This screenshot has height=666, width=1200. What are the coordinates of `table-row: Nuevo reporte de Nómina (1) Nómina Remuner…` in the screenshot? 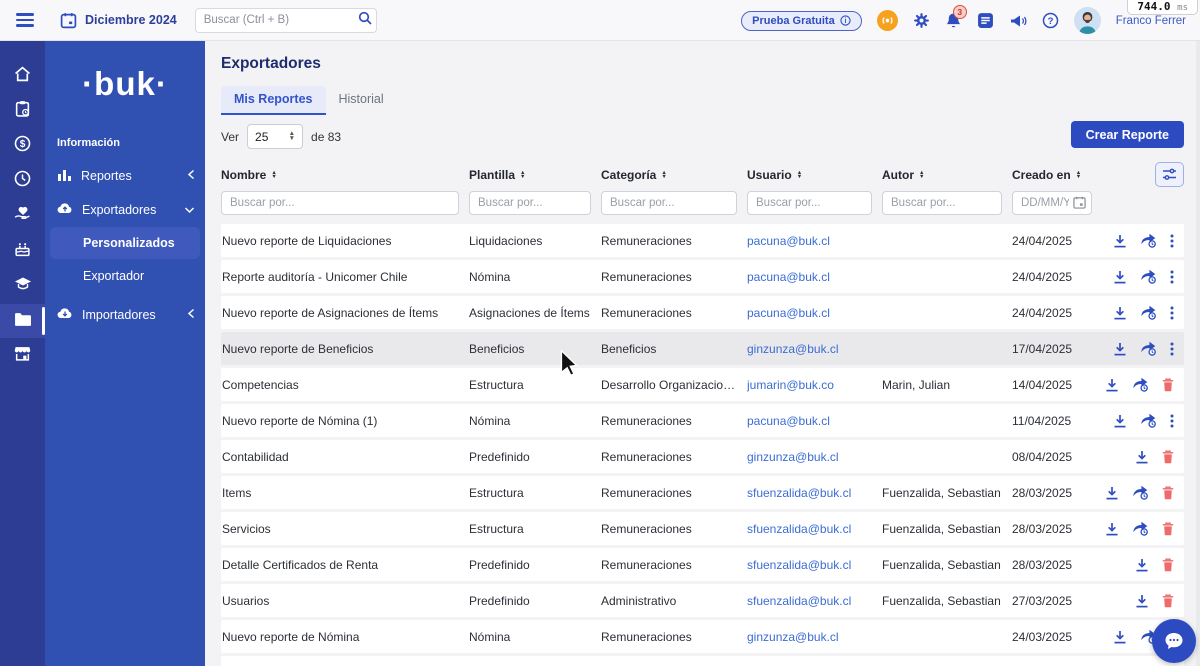 It's located at (702, 420).